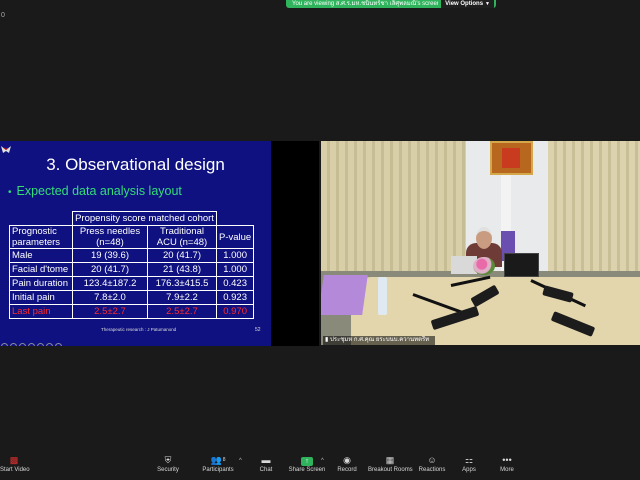 The width and height of the screenshot is (640, 480). I want to click on table-header: Press needles (n=48), so click(110, 237).